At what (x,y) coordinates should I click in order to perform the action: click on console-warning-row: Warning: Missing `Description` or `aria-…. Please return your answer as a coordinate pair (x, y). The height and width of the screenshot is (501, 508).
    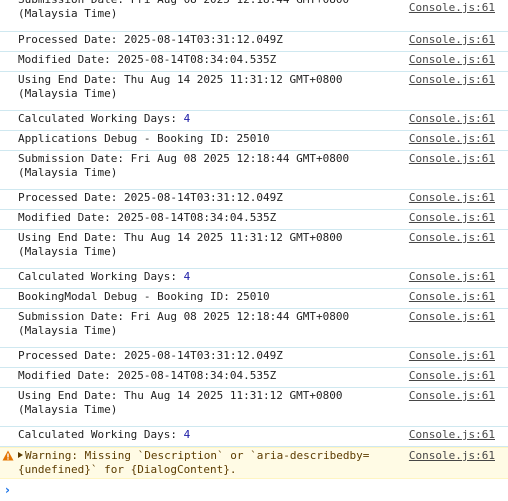
    Looking at the image, I should click on (254, 463).